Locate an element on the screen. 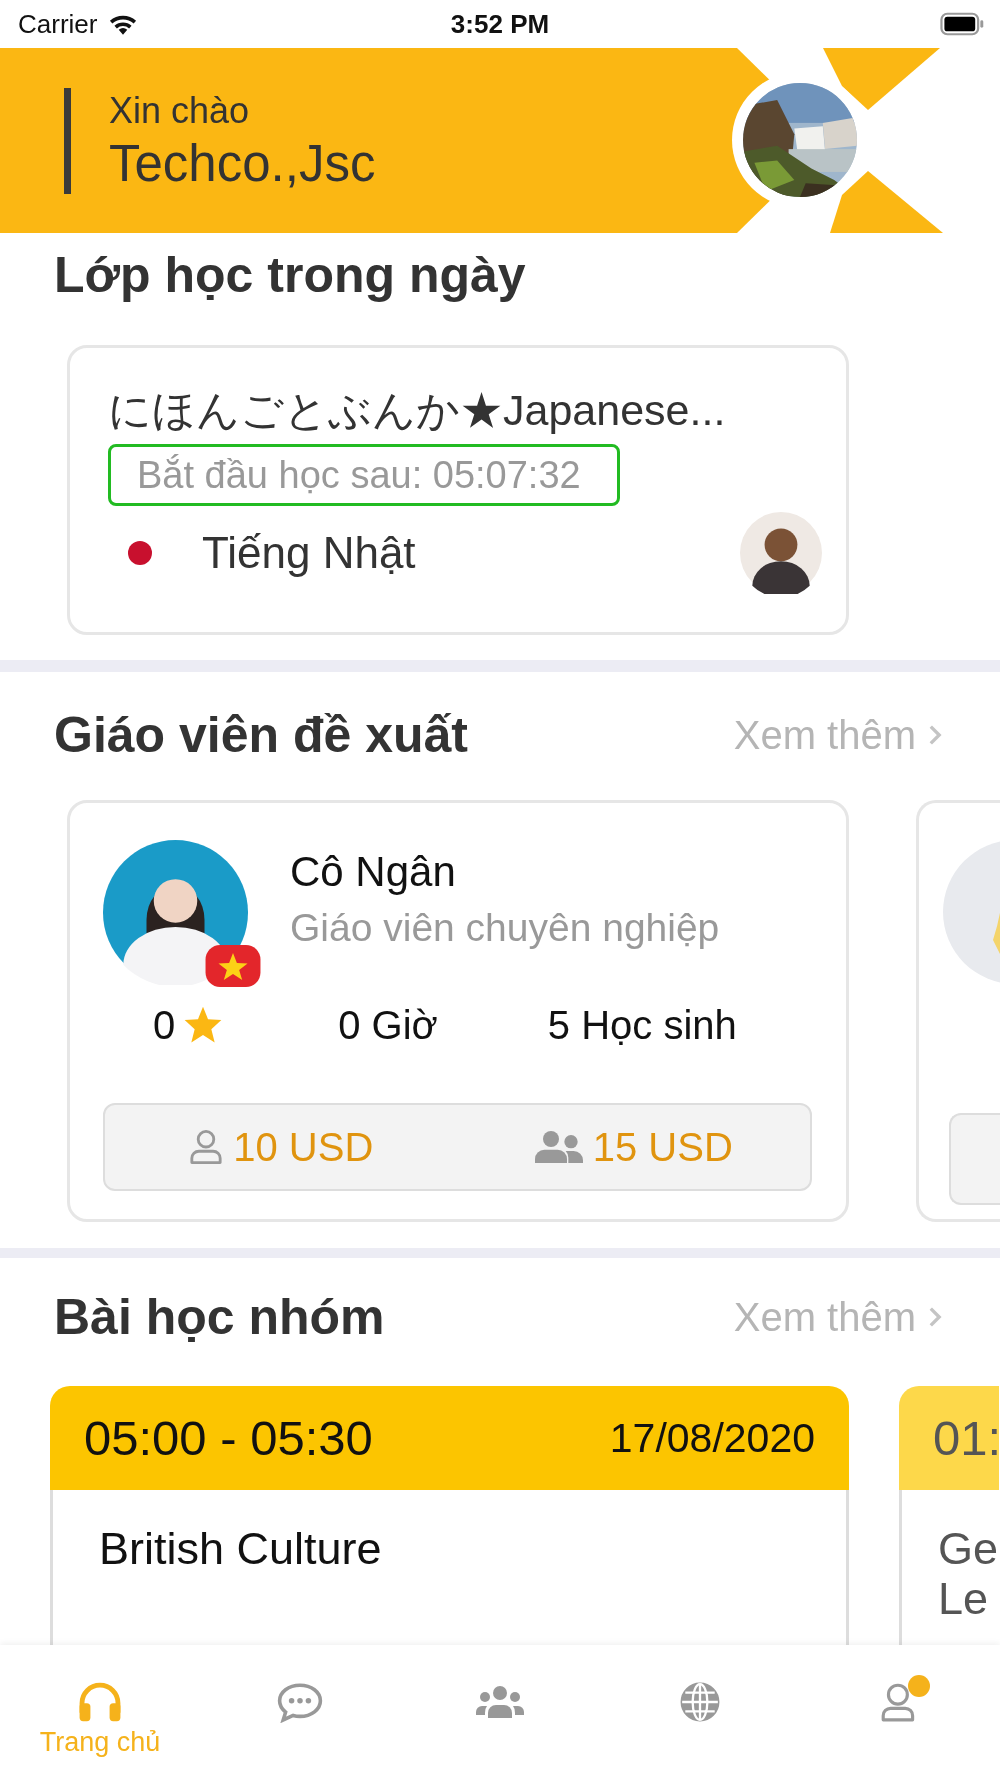  price-label: 10 USD is located at coordinates (303, 1147).